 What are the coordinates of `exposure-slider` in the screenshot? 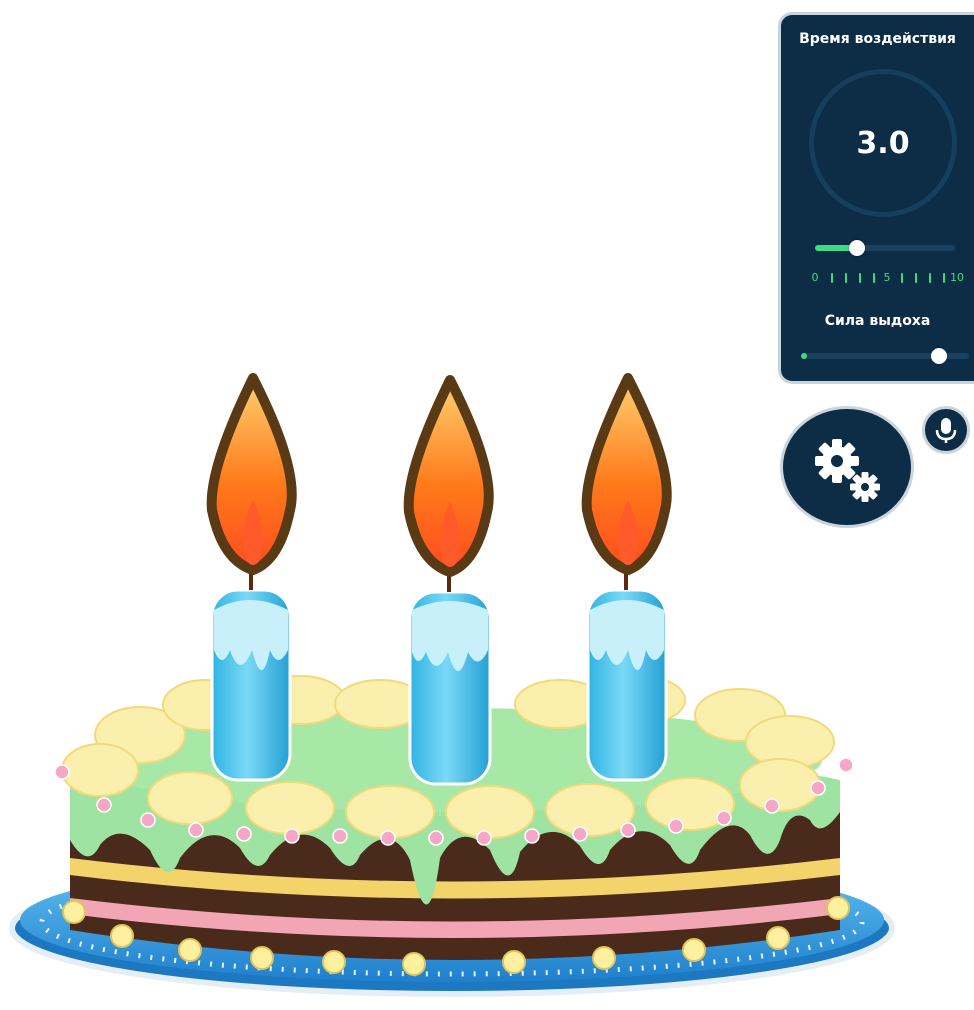 It's located at (885, 248).